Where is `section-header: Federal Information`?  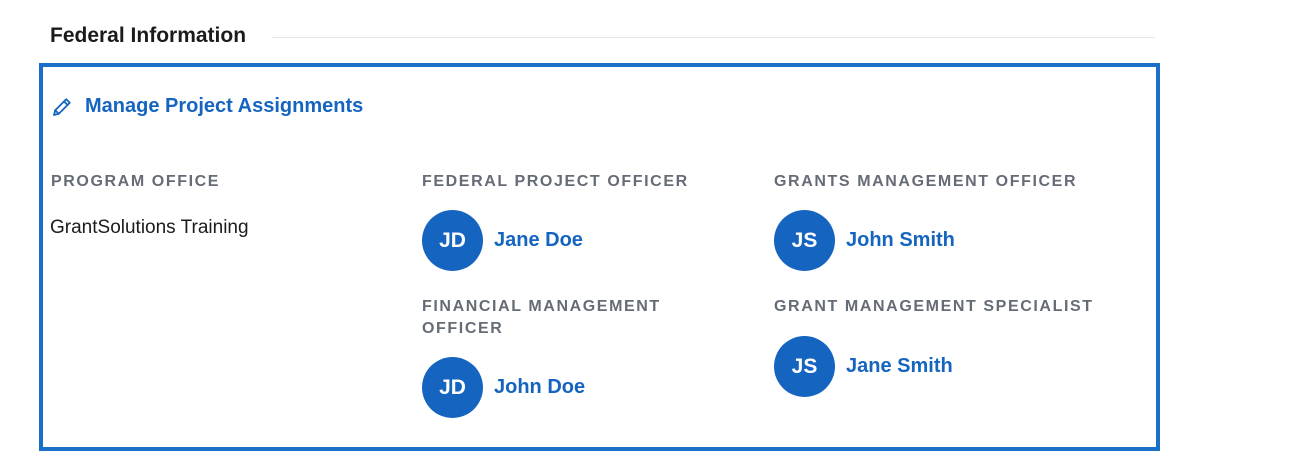 section-header: Federal Information is located at coordinates (602, 36).